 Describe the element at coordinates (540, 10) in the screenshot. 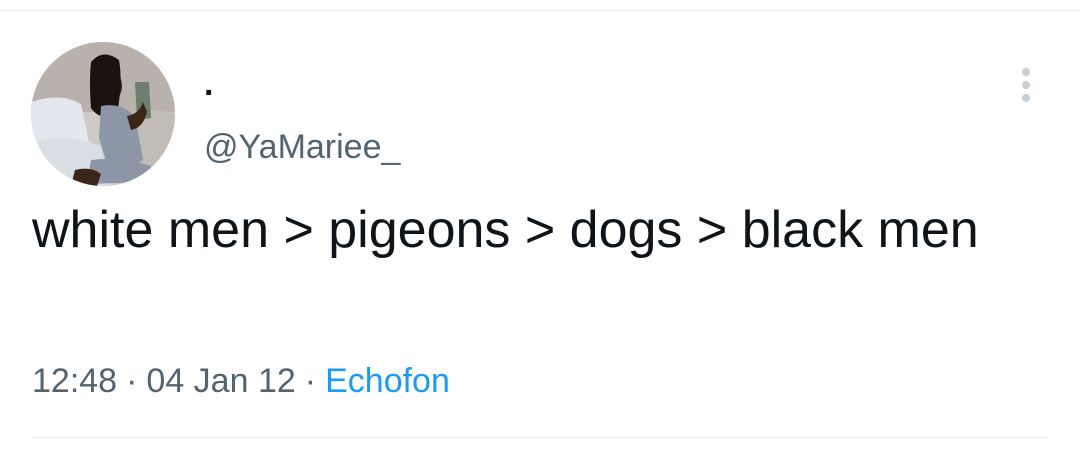

I see `top-divider` at that location.